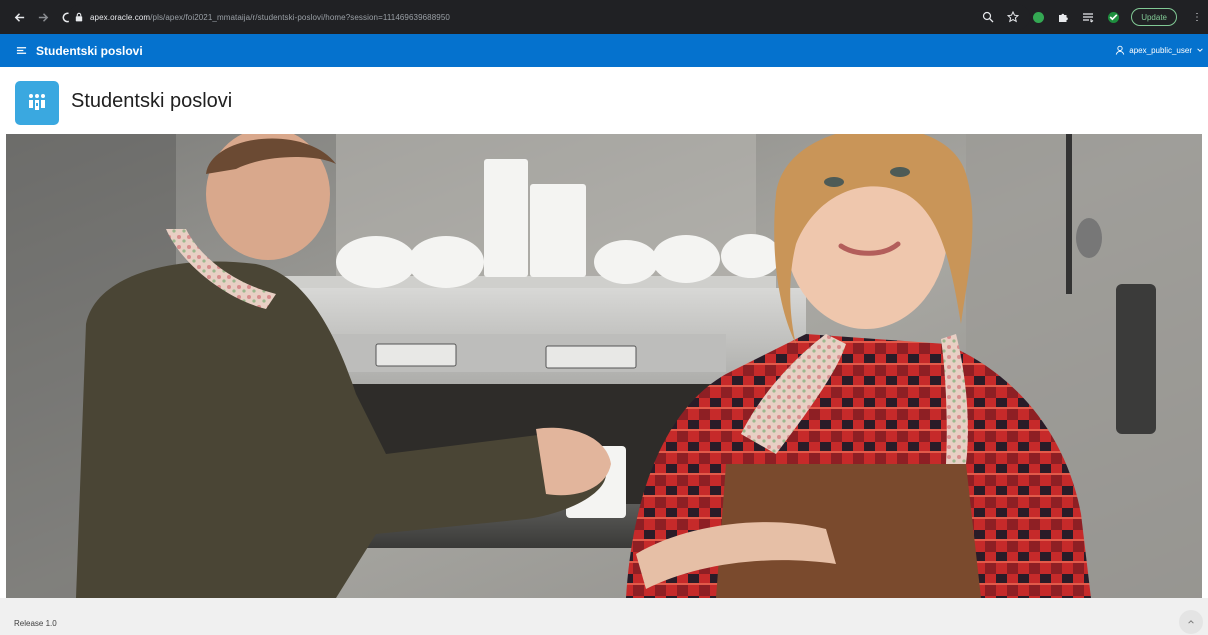 This screenshot has width=1208, height=635. What do you see at coordinates (21, 50) in the screenshot?
I see `hamburger-menu-icon` at bounding box center [21, 50].